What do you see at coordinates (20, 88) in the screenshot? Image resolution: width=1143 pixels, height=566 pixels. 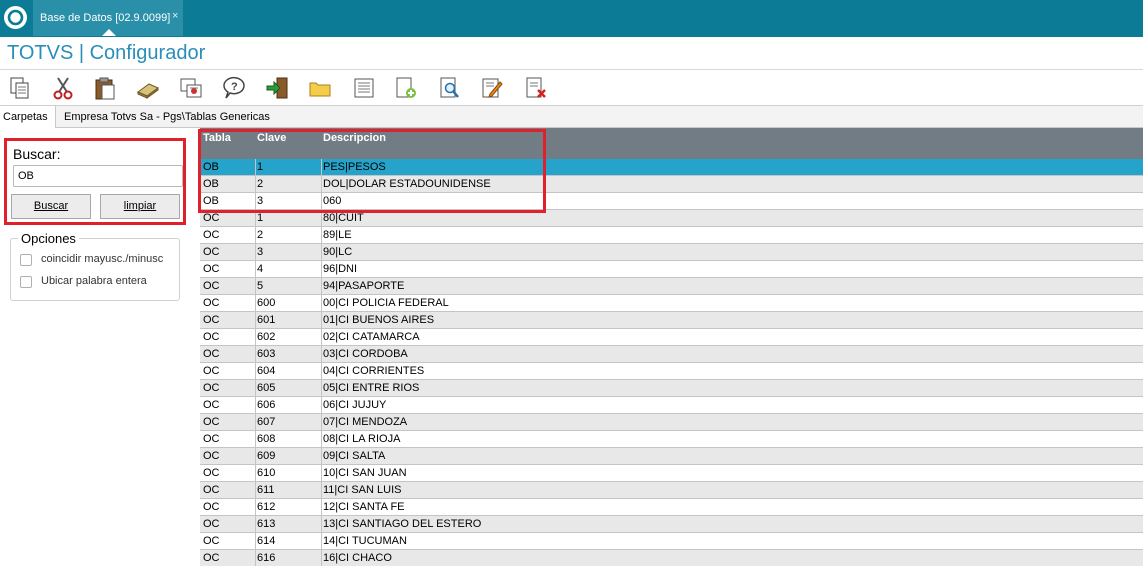 I see `copy-icon` at bounding box center [20, 88].